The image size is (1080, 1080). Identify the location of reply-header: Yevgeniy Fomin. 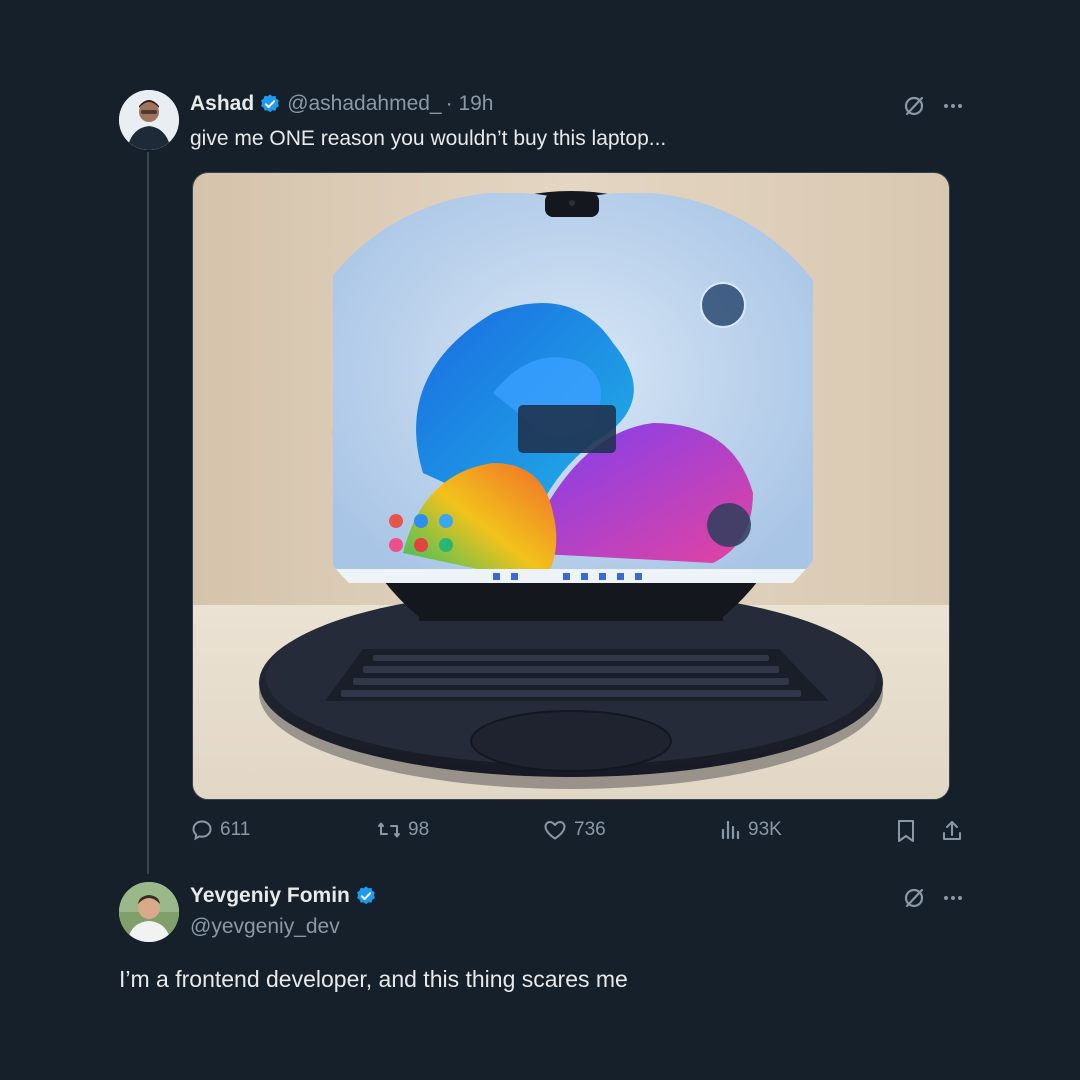
(283, 896).